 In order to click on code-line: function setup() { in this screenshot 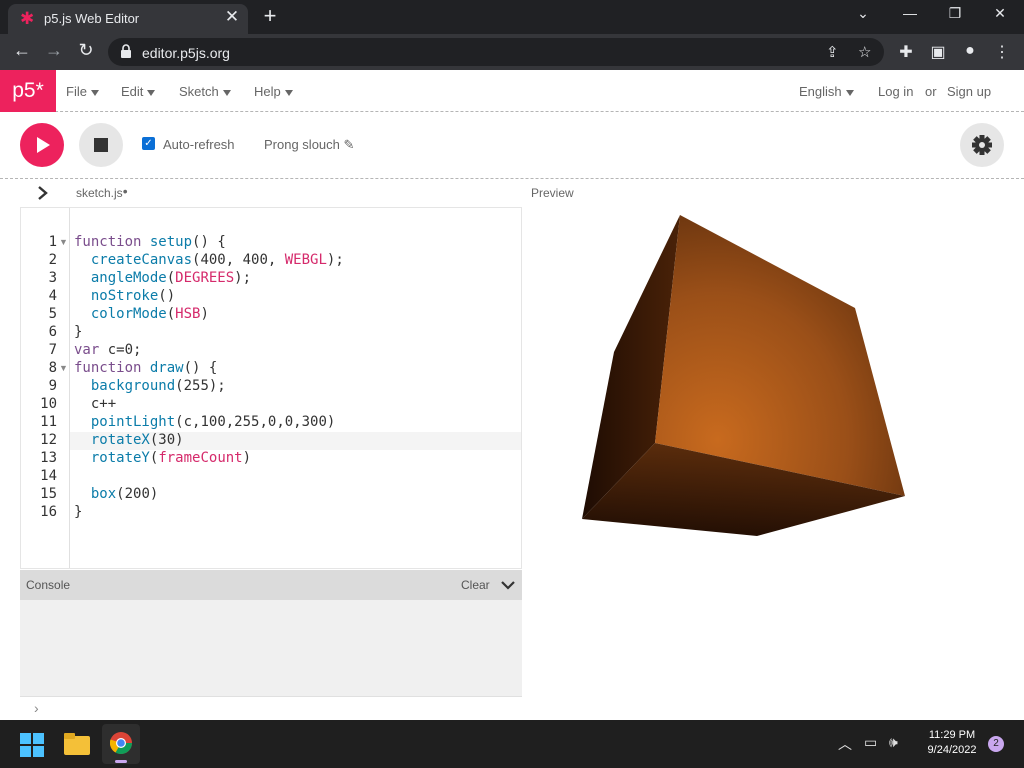, I will do `click(150, 242)`.